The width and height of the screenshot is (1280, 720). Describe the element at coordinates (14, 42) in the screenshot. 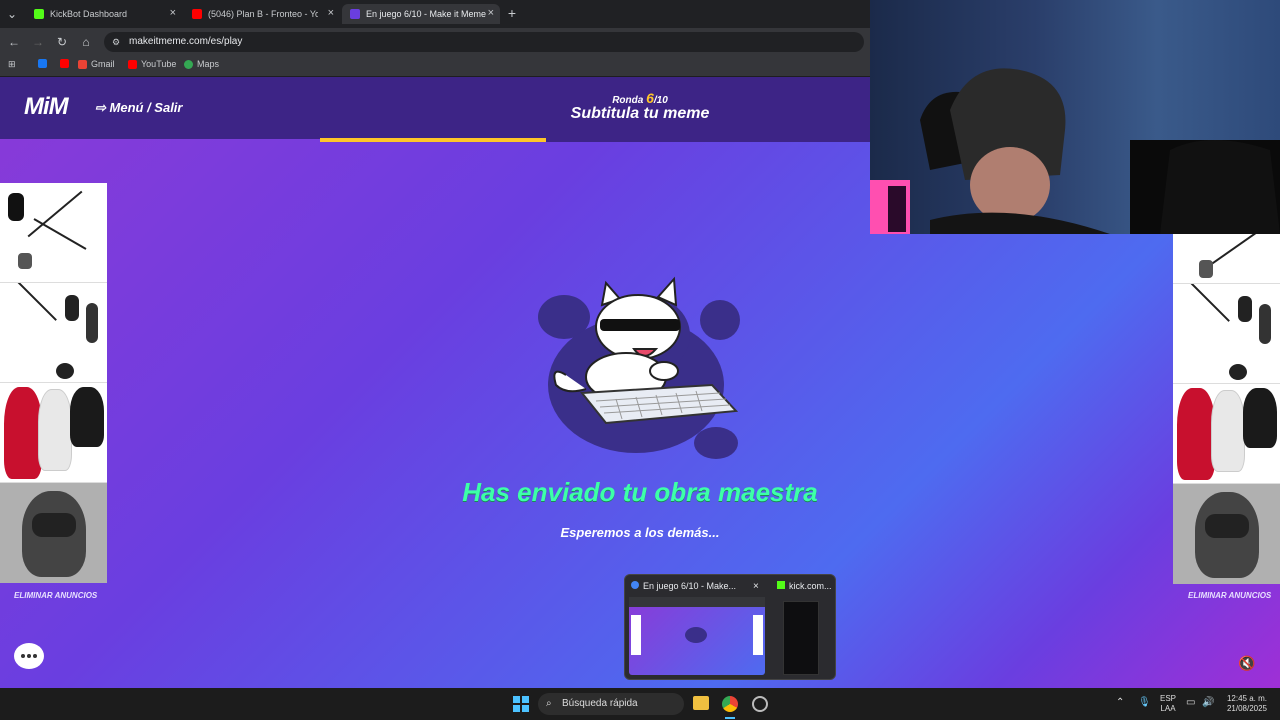

I see `back-icon: ←` at that location.